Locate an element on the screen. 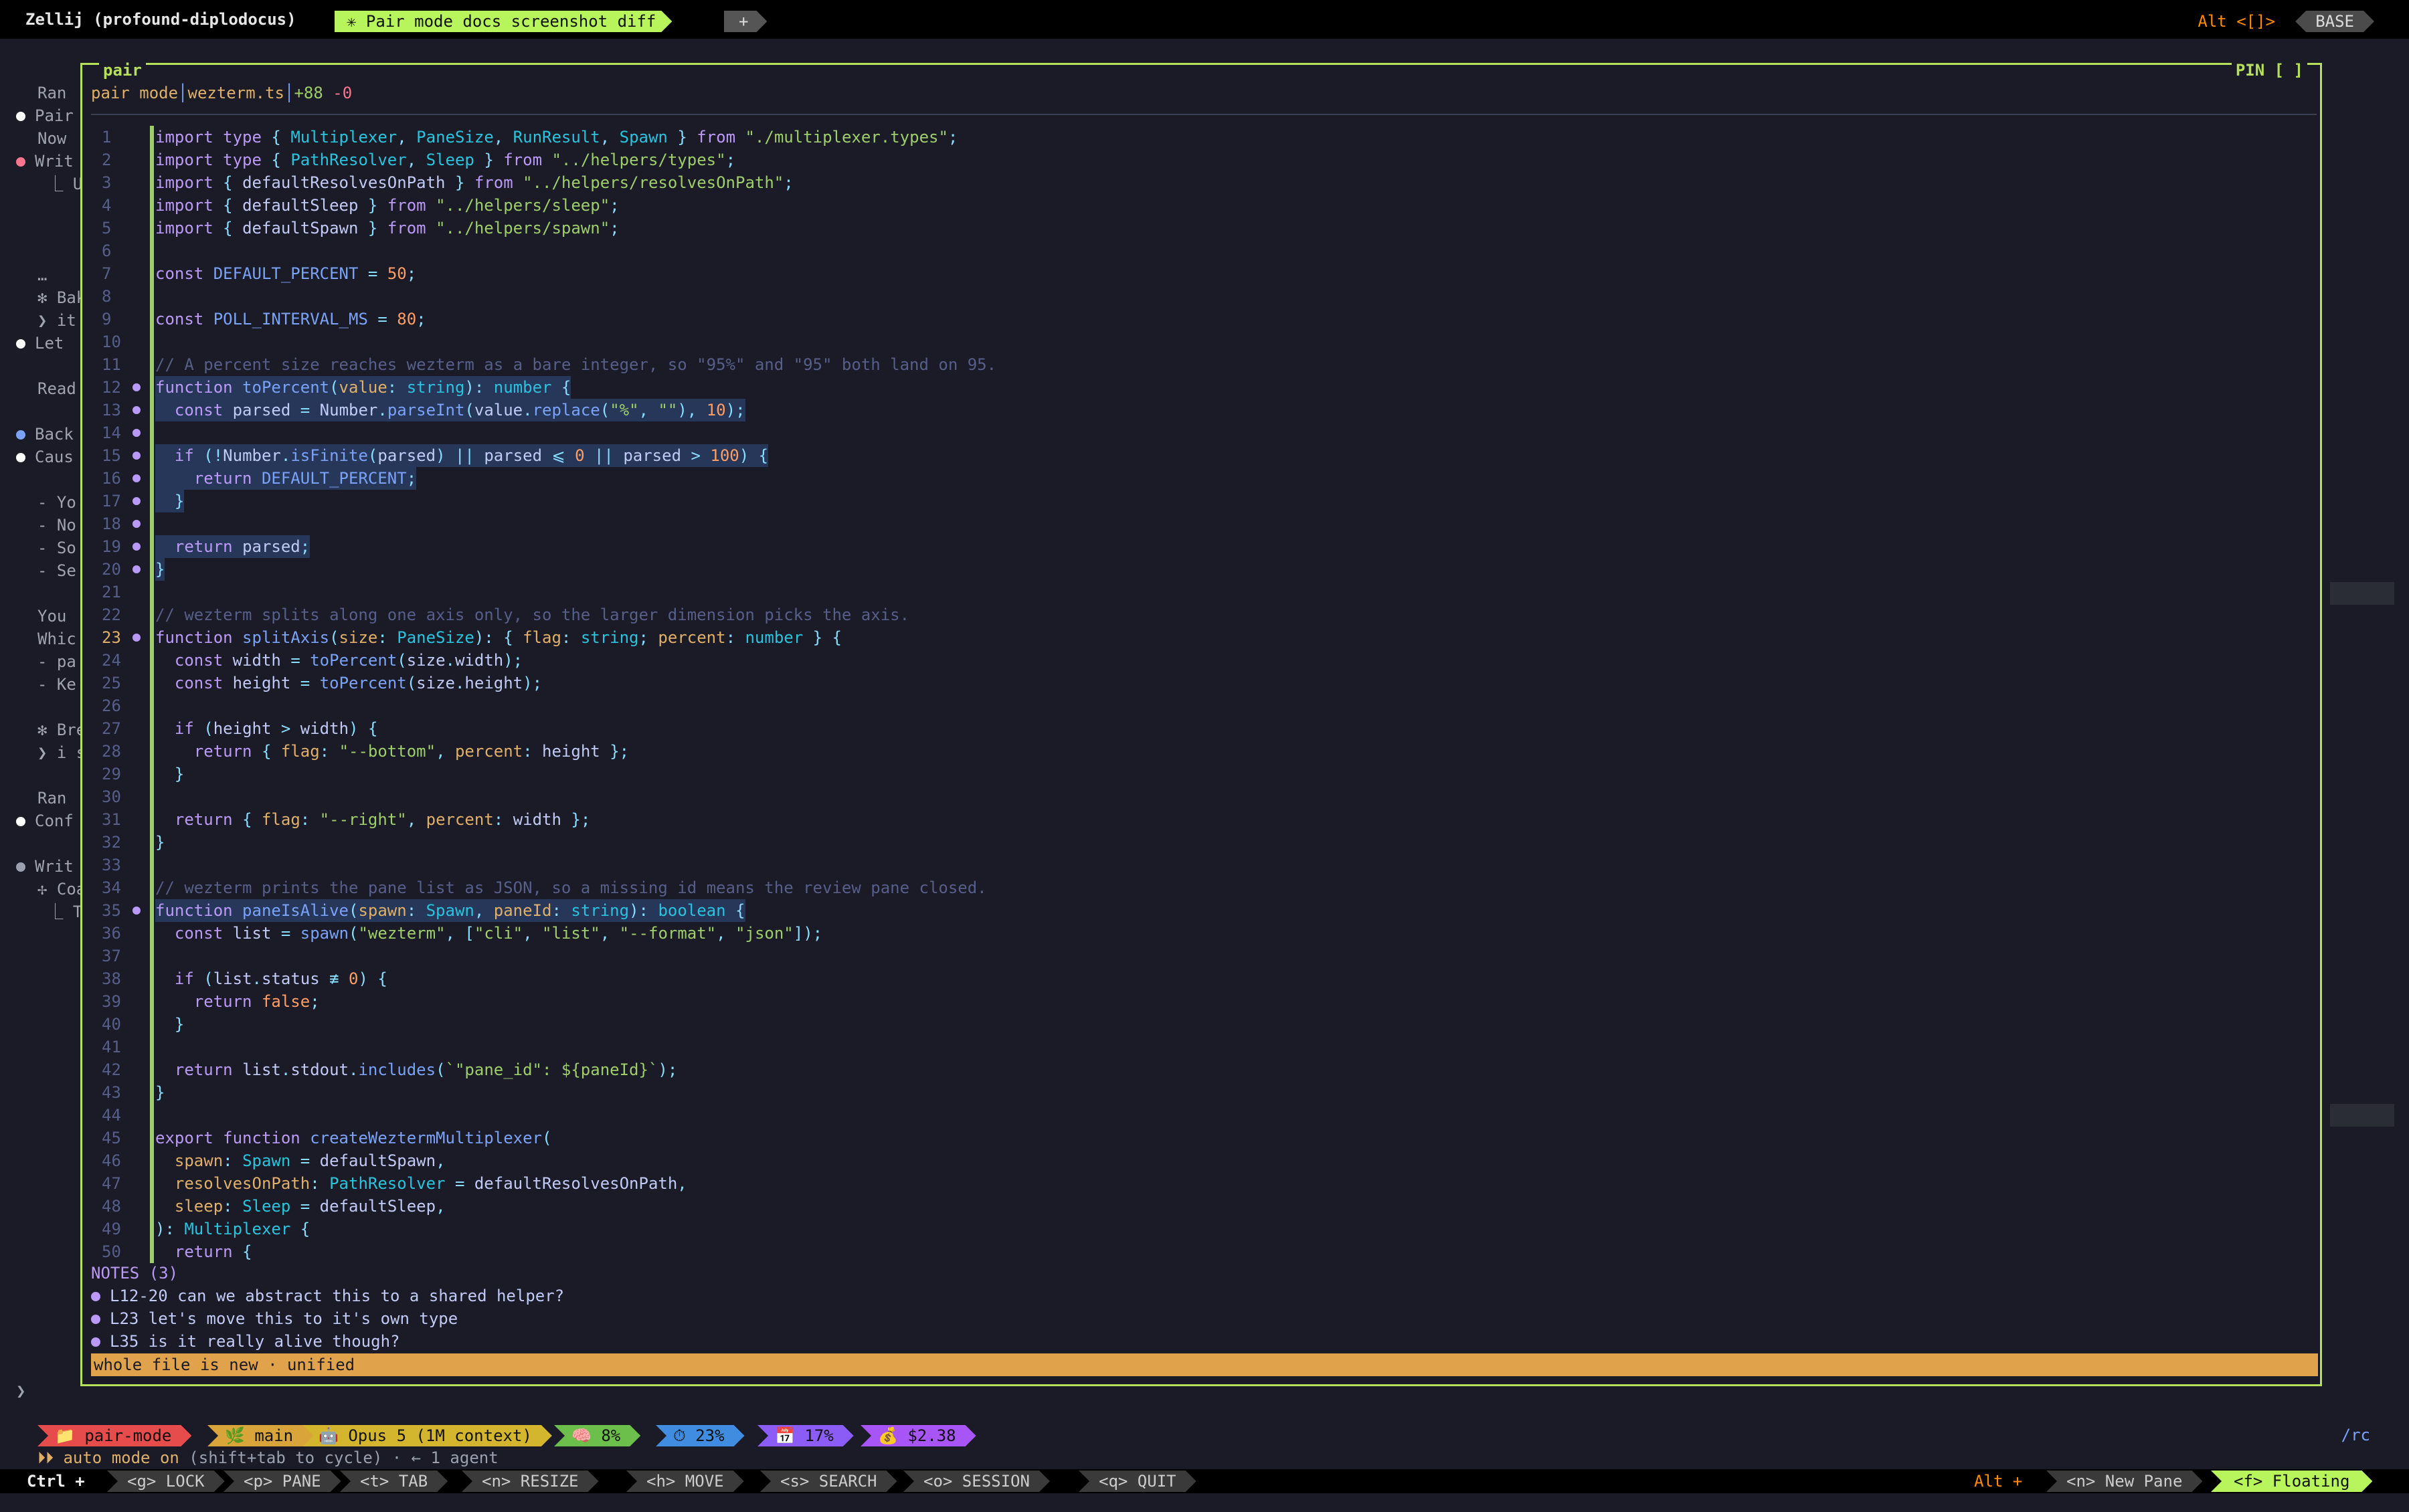  code-line: 8 is located at coordinates (1202, 296).